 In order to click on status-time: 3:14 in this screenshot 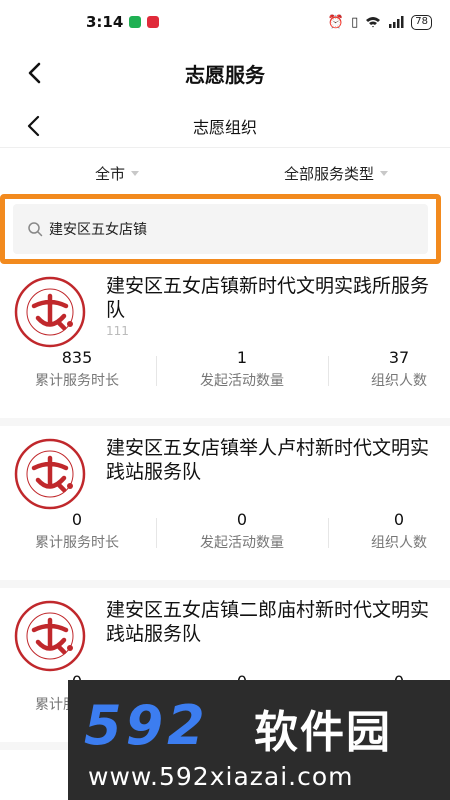, I will do `click(105, 22)`.